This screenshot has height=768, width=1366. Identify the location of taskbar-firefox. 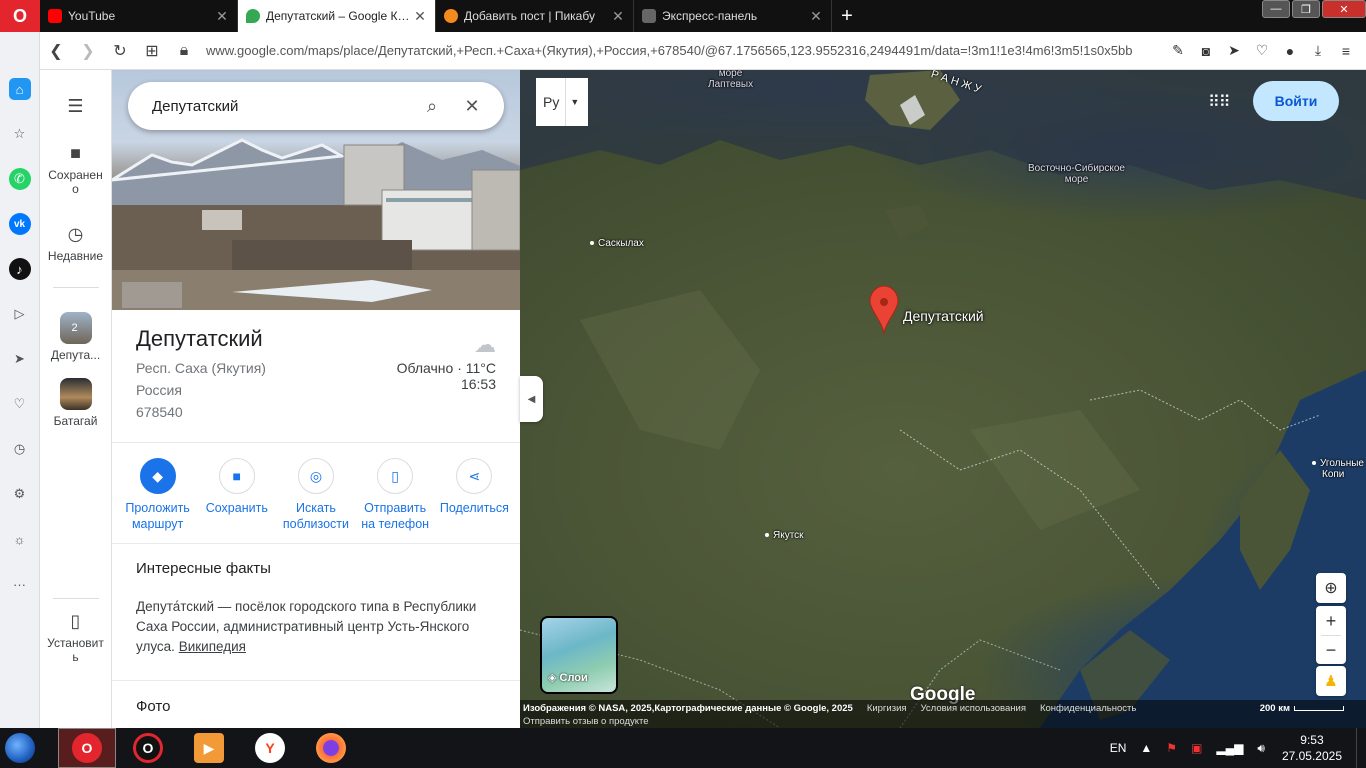
(331, 748).